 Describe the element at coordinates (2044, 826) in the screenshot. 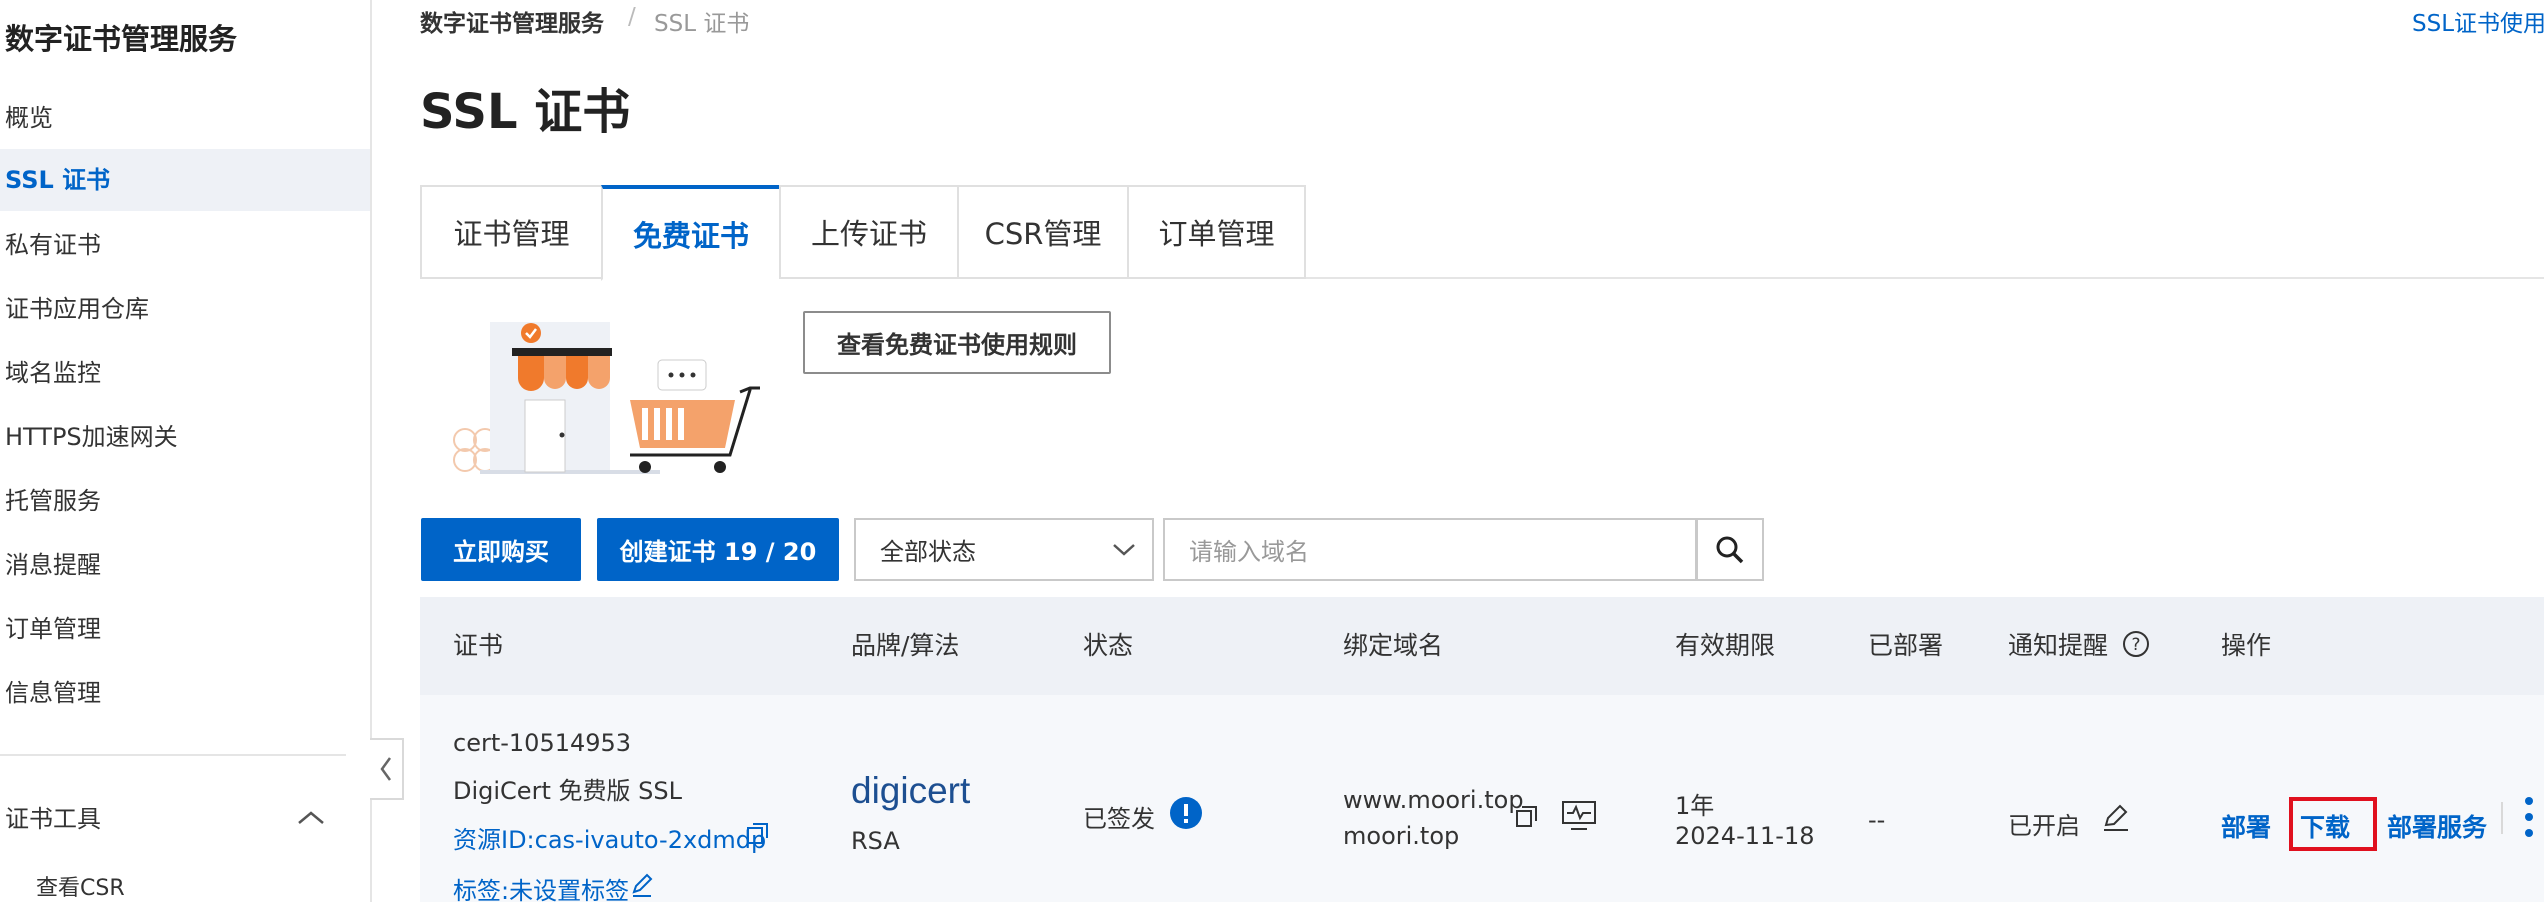

I see `notify-status: 已开启` at that location.